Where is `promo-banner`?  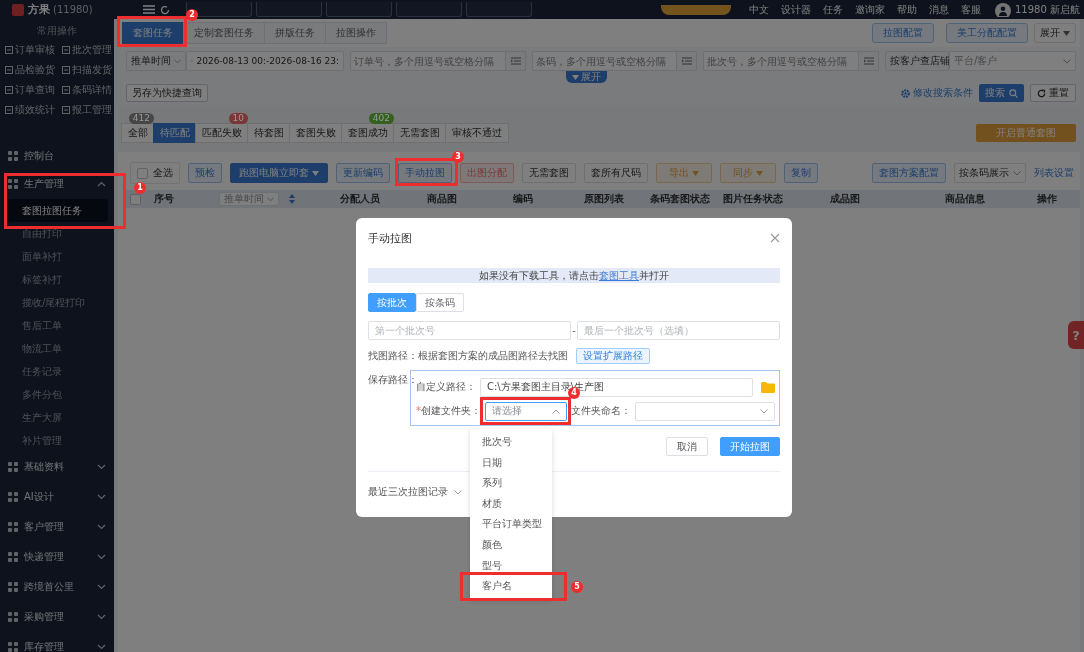
promo-banner is located at coordinates (696, 9).